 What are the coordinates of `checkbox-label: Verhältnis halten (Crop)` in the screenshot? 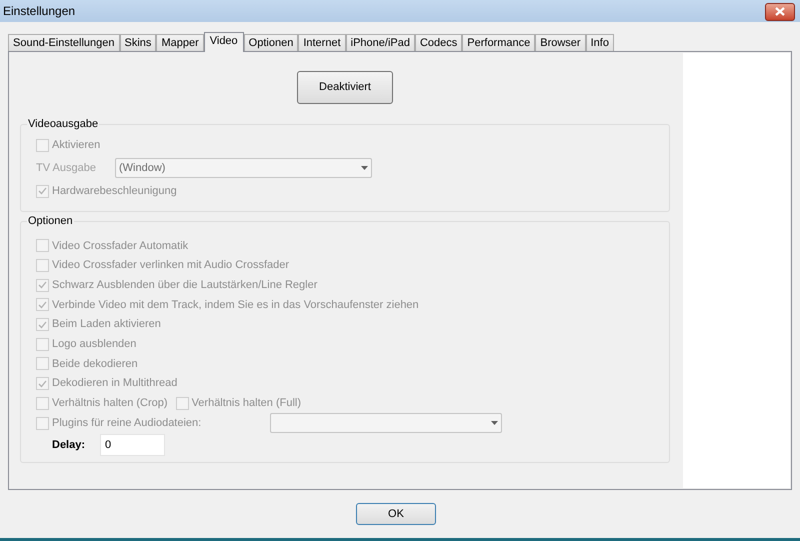 It's located at (110, 404).